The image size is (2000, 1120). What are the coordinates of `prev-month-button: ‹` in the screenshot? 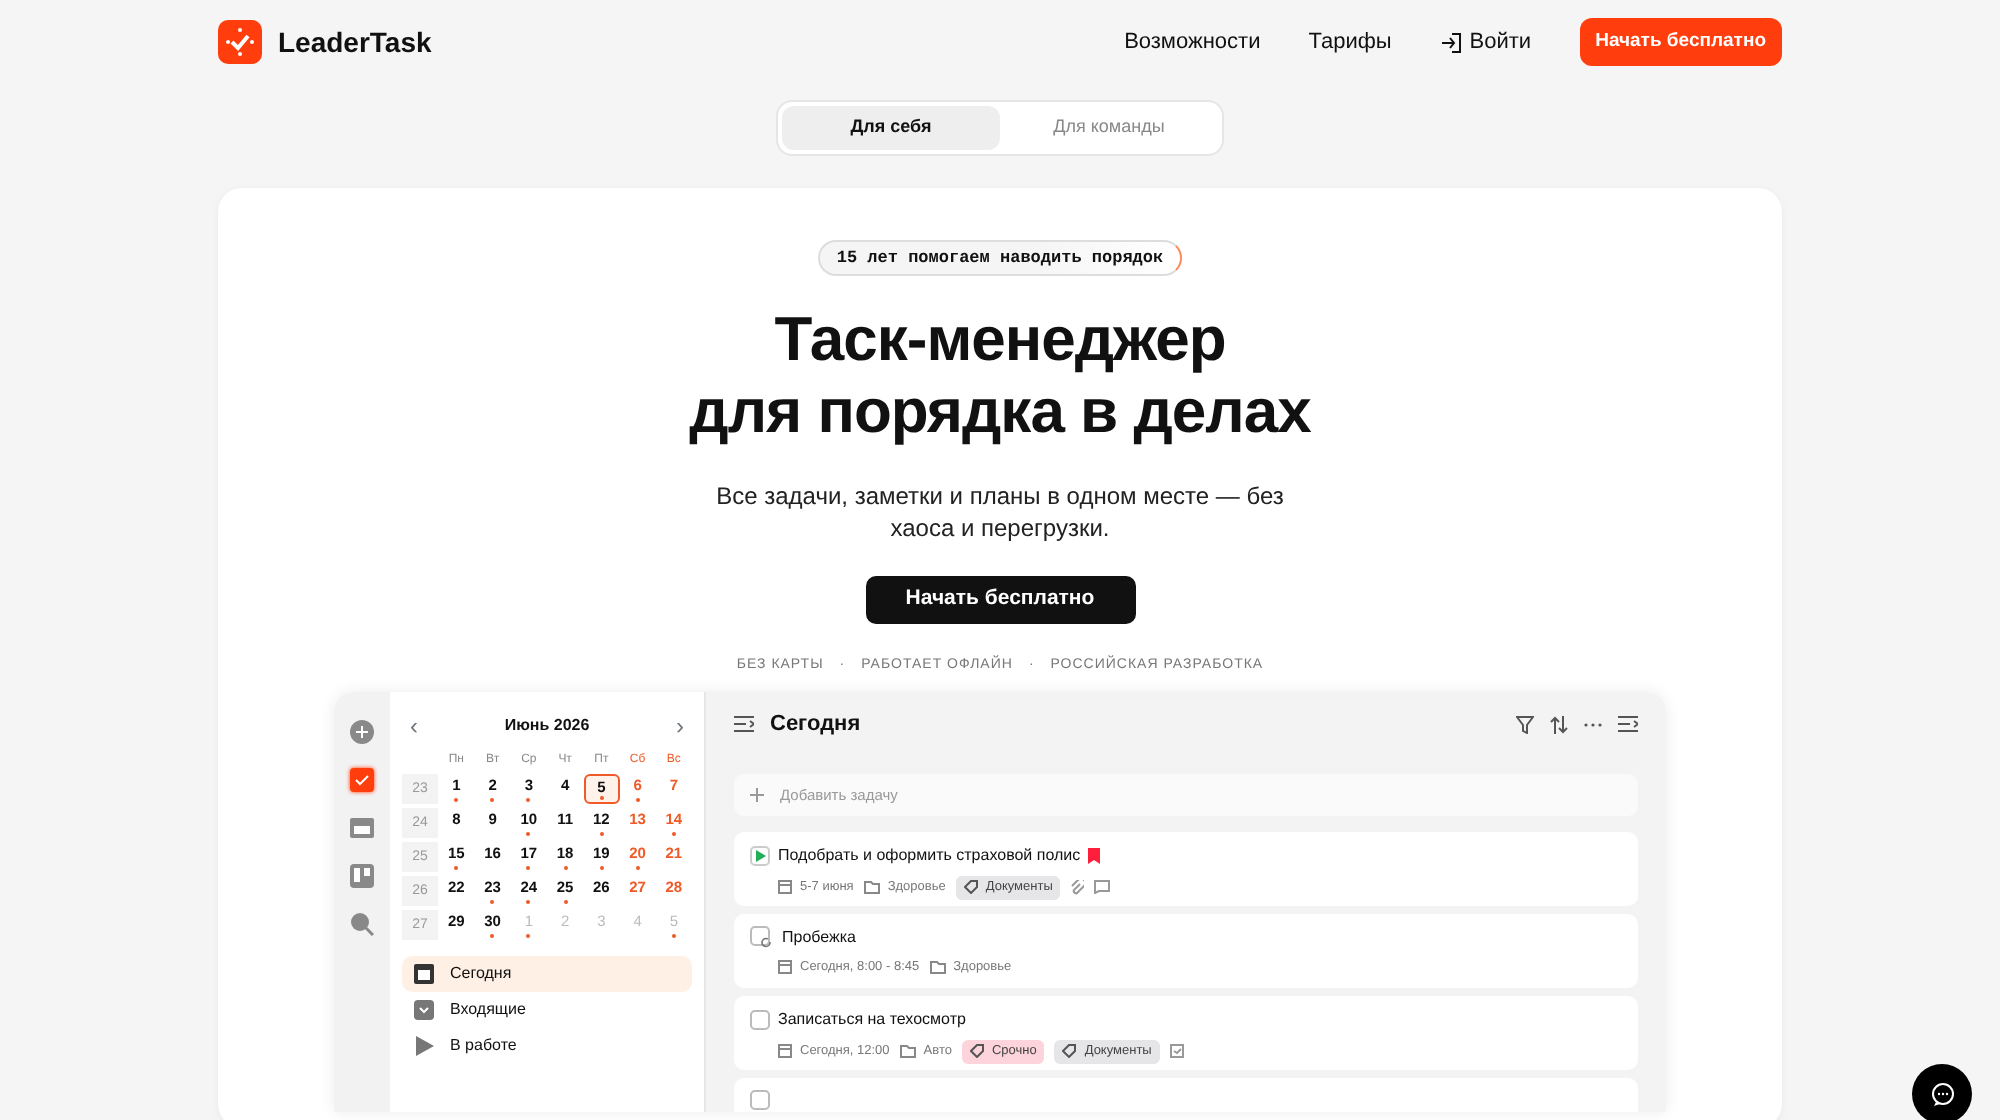 It's located at (414, 726).